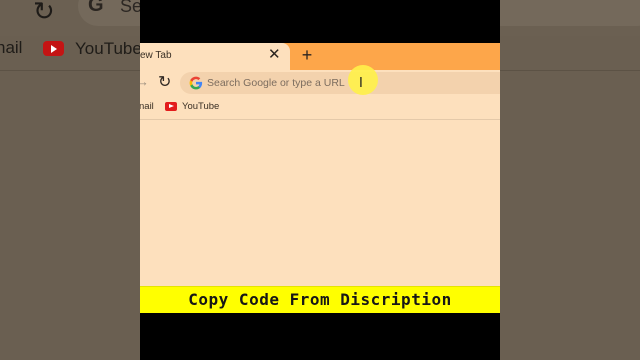 Image resolution: width=640 pixels, height=360 pixels. Describe the element at coordinates (164, 82) in the screenshot. I see `reload-icon: ↻` at that location.